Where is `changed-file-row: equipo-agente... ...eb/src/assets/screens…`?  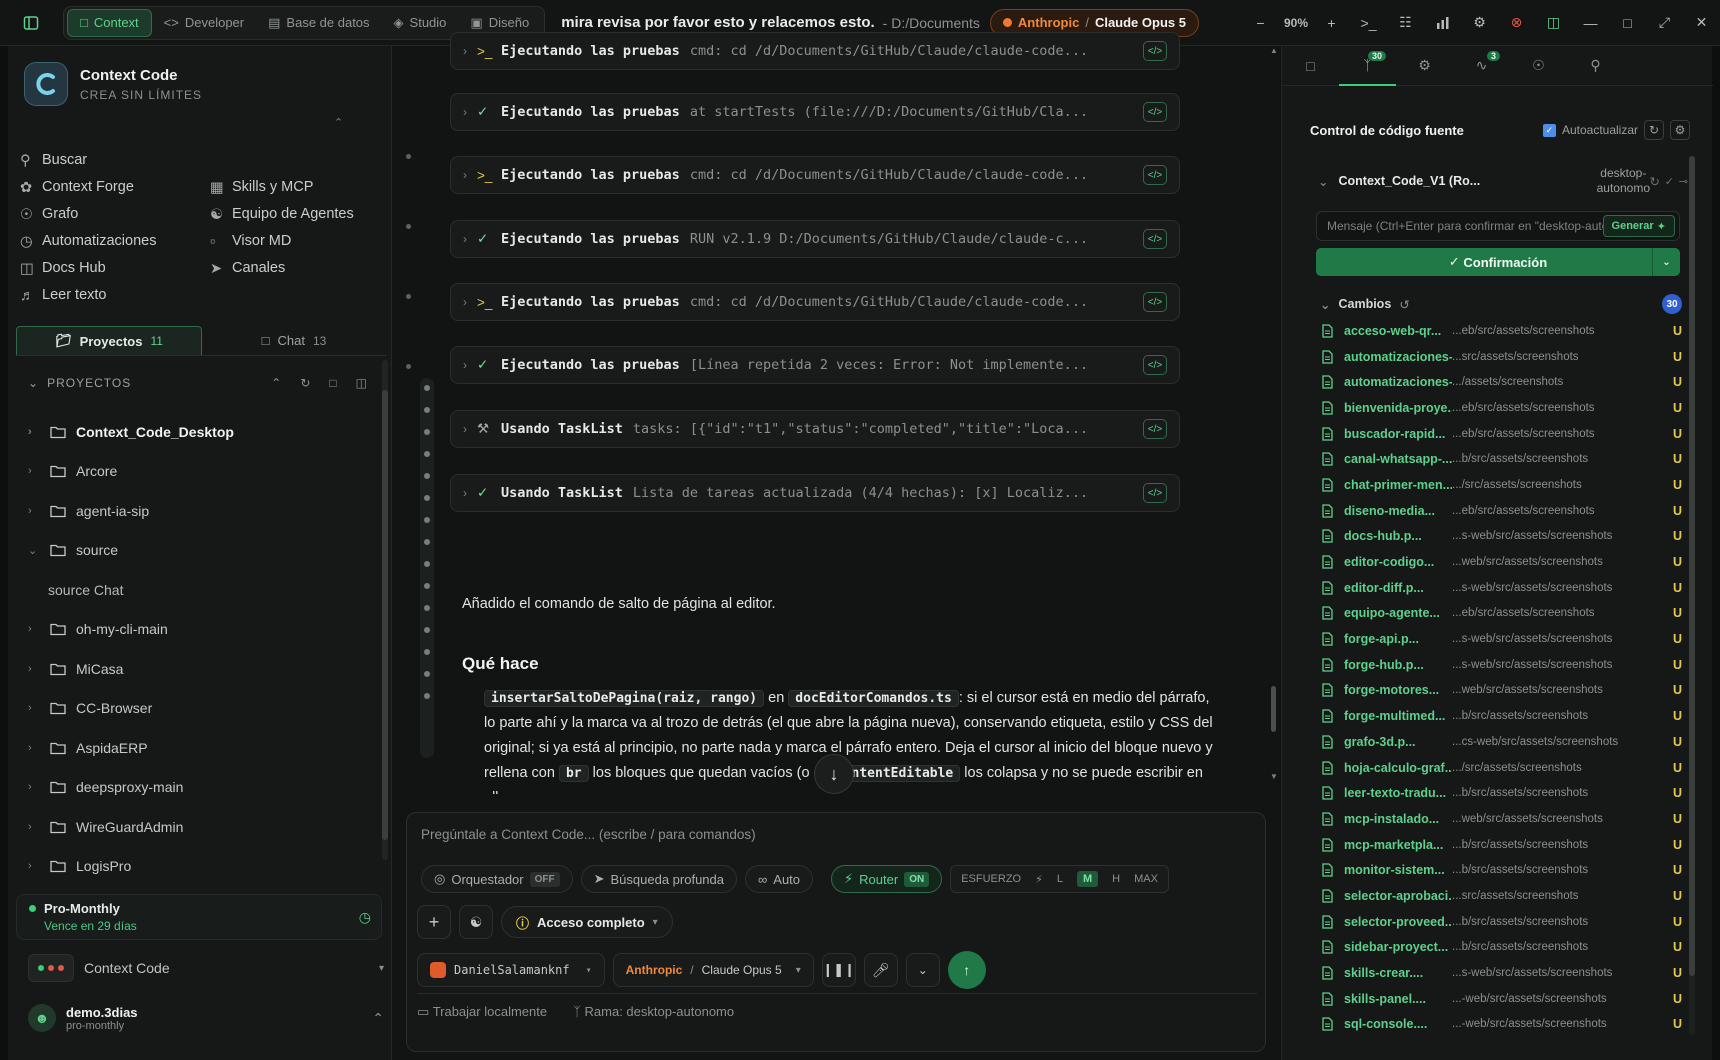
changed-file-row: equipo-agente... ...eb/src/assets/screens… is located at coordinates (1502, 614).